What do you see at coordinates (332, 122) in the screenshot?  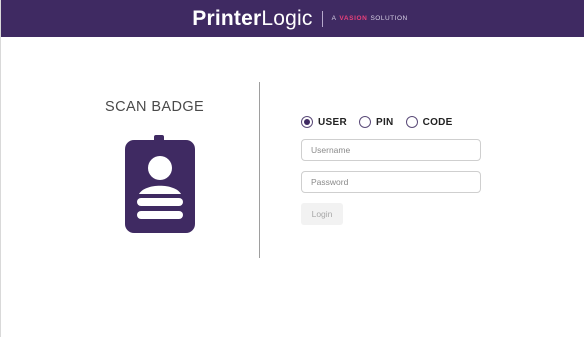 I see `radio-user-label: USER` at bounding box center [332, 122].